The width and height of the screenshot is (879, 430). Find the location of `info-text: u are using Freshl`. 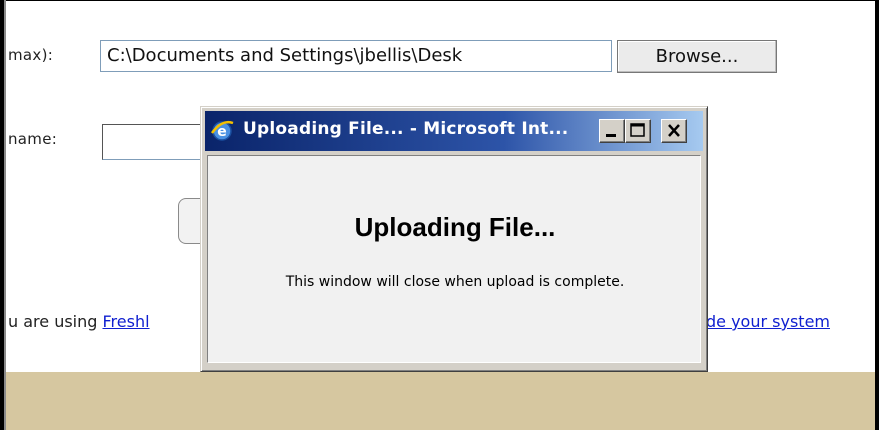

info-text: u are using Freshl is located at coordinates (79, 321).